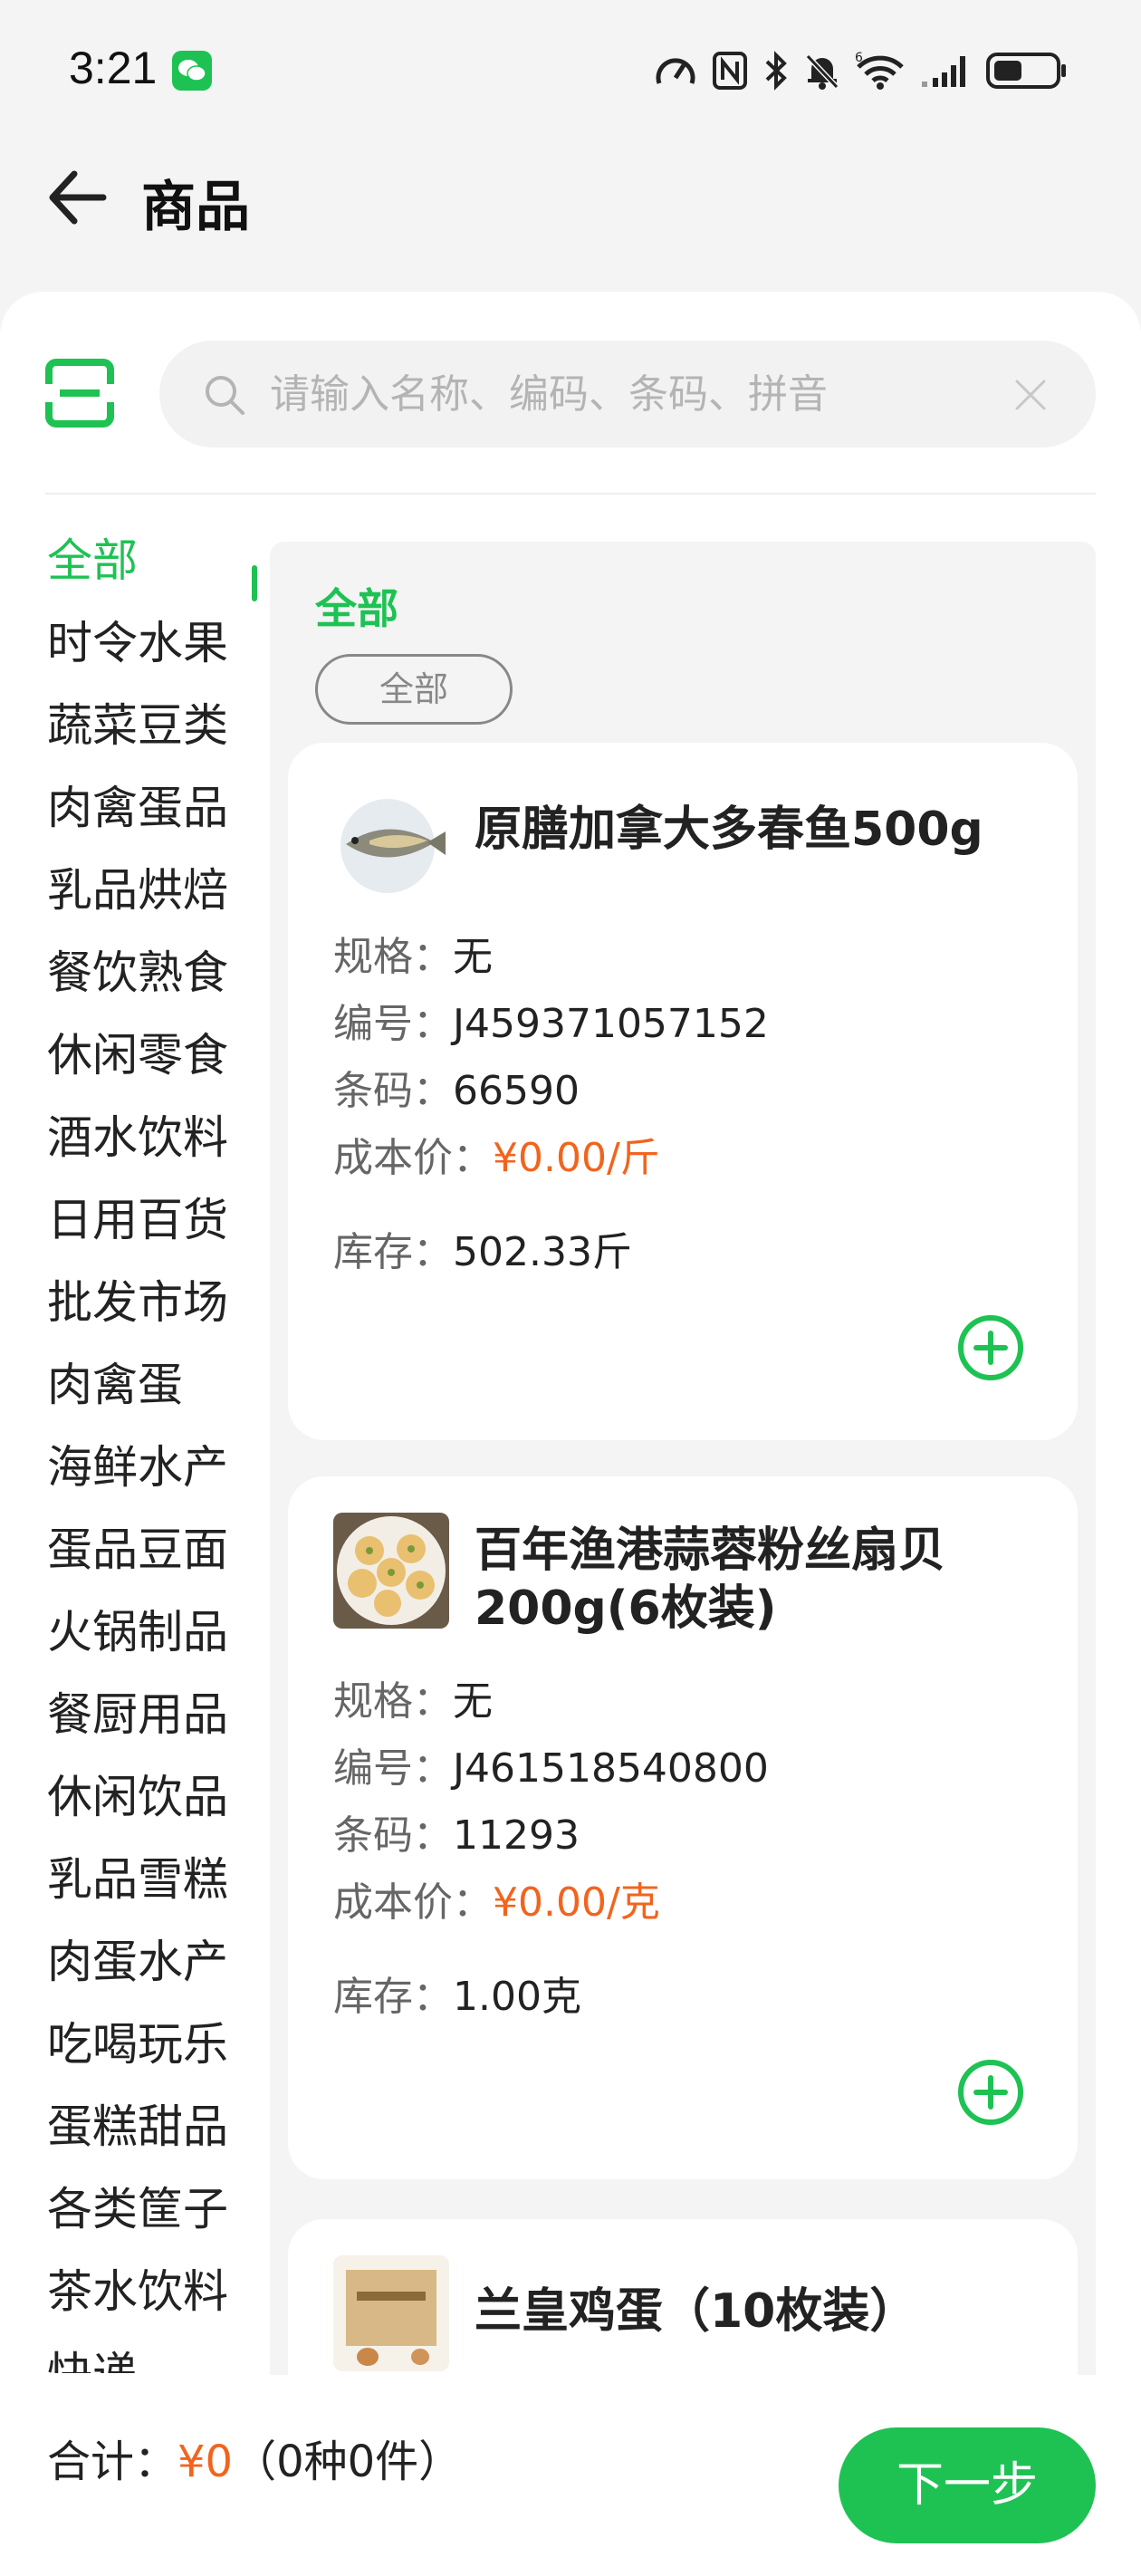 The image size is (1141, 2576). I want to click on total-label: 合计：, so click(113, 2462).